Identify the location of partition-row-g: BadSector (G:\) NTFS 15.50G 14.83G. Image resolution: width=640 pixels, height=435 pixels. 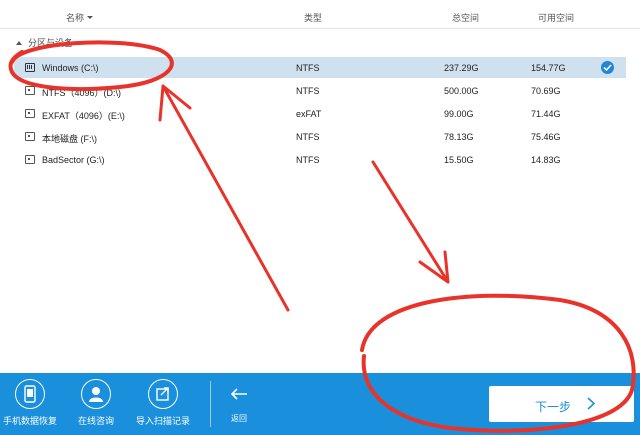
(320, 159).